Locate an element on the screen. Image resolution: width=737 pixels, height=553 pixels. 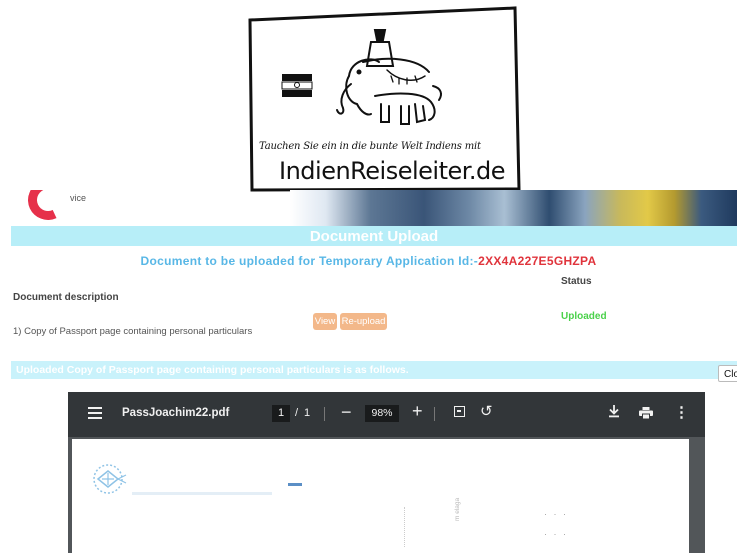
page-title: Document Upload is located at coordinates (374, 236).